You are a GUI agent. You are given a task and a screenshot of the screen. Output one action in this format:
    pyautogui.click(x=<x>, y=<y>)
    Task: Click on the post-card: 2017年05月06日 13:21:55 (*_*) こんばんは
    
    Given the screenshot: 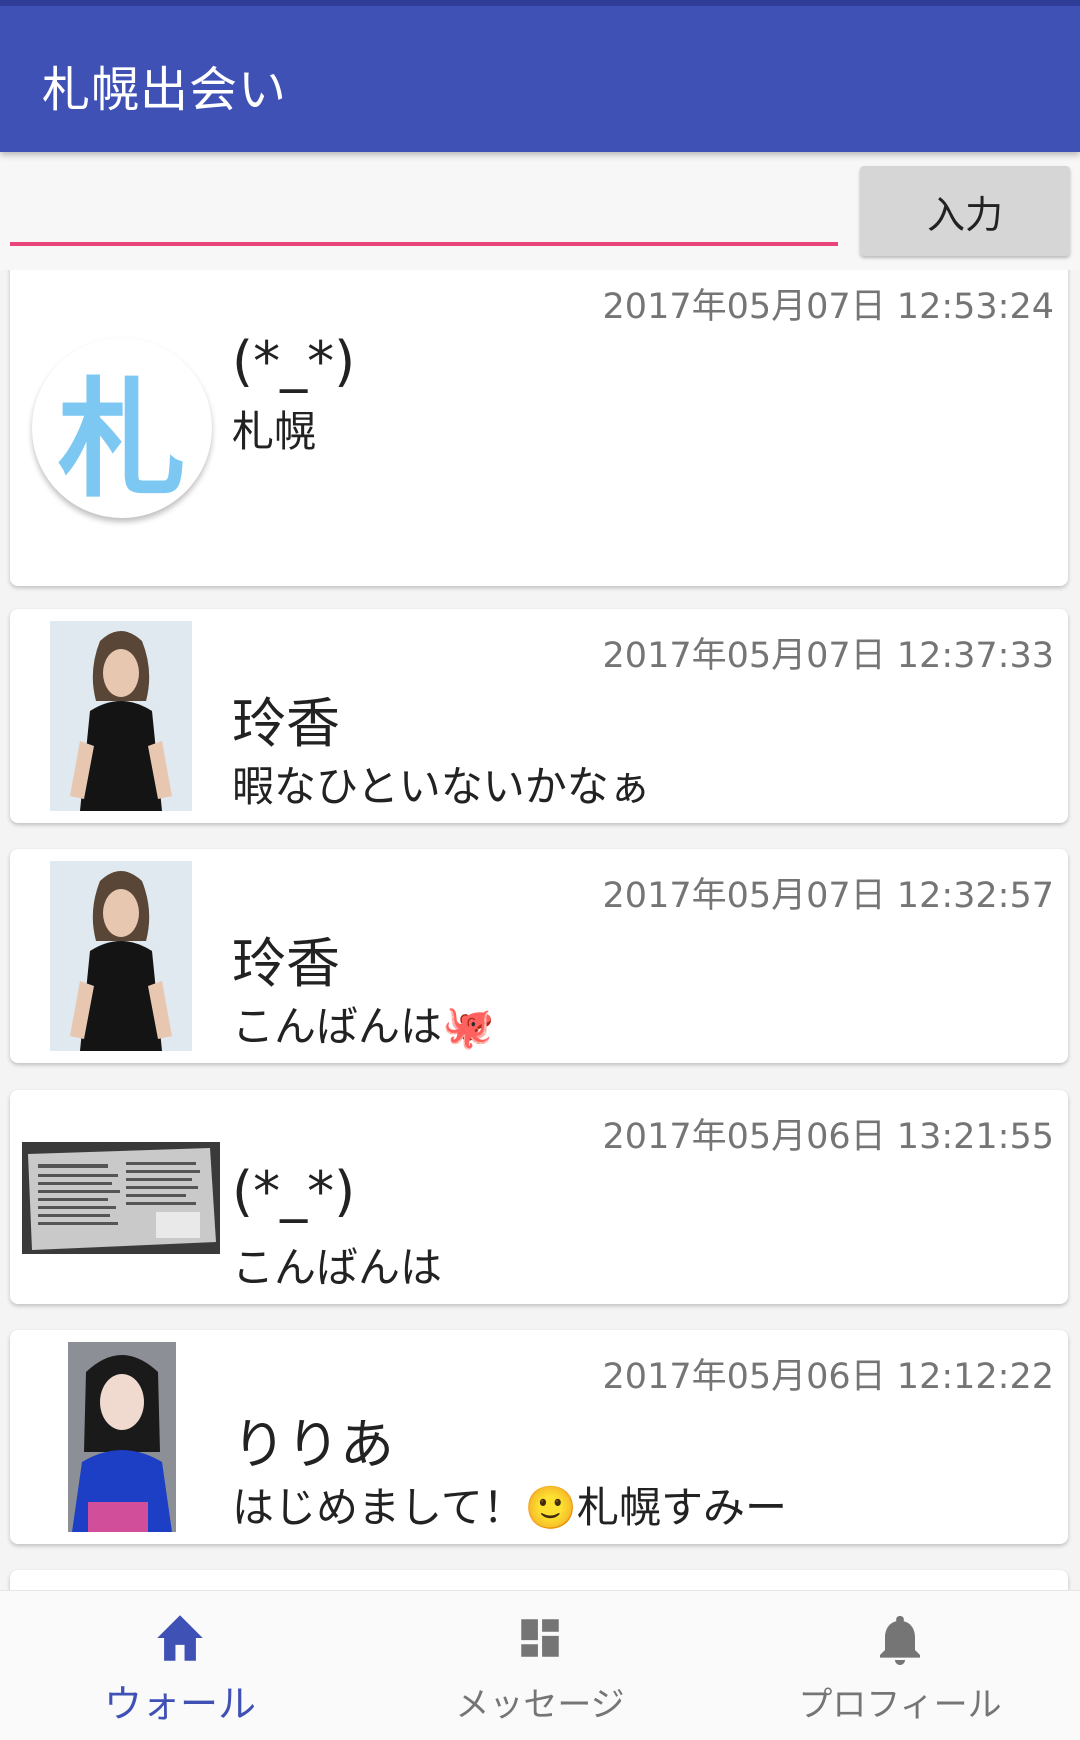 What is the action you would take?
    pyautogui.click(x=539, y=1197)
    